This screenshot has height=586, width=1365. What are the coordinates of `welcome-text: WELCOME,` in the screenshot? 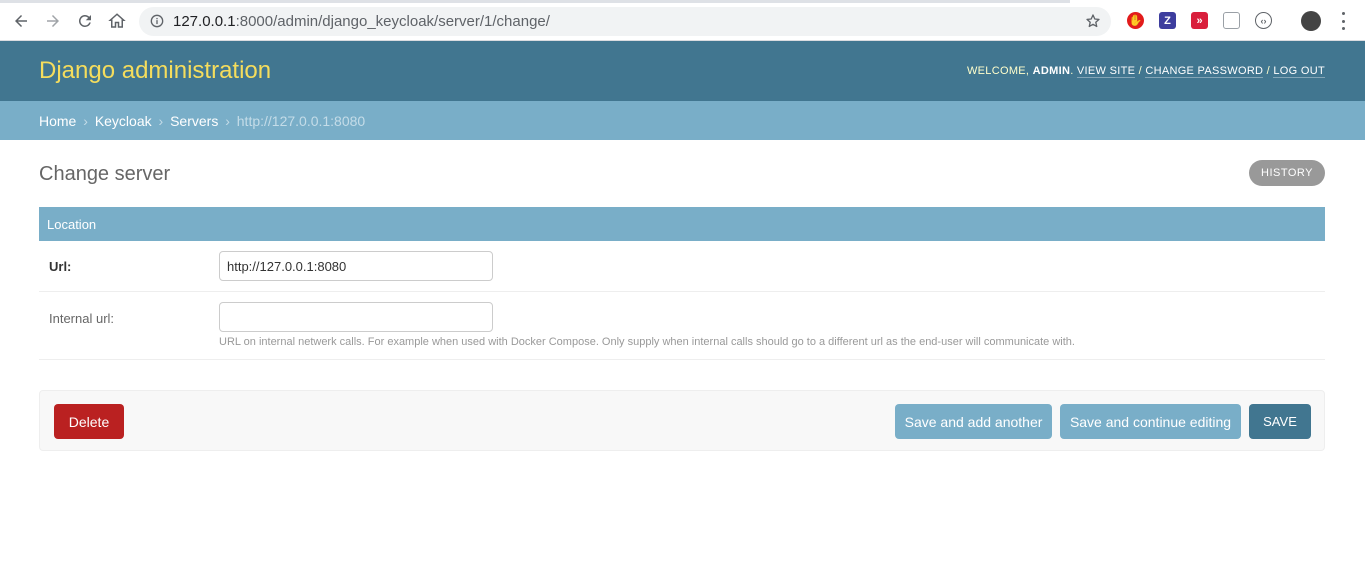 It's located at (999, 71).